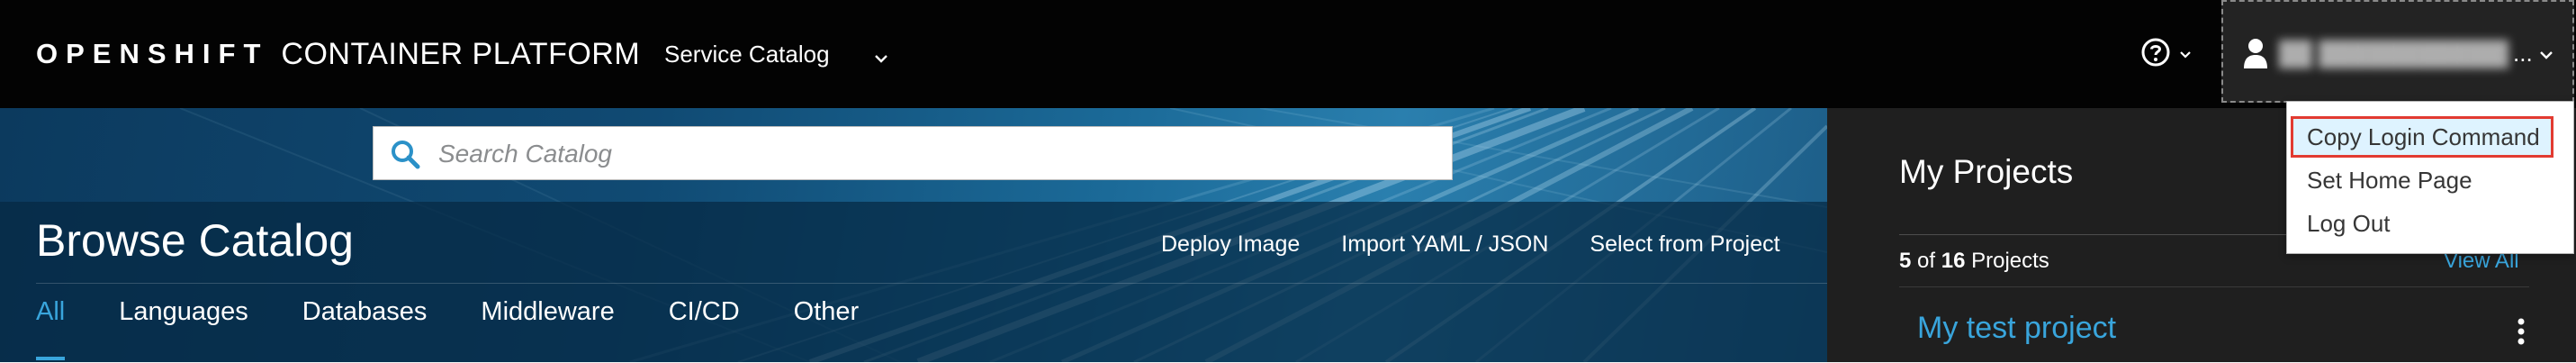  Describe the element at coordinates (2010, 261) in the screenshot. I see `projects-count-label: Projects` at that location.